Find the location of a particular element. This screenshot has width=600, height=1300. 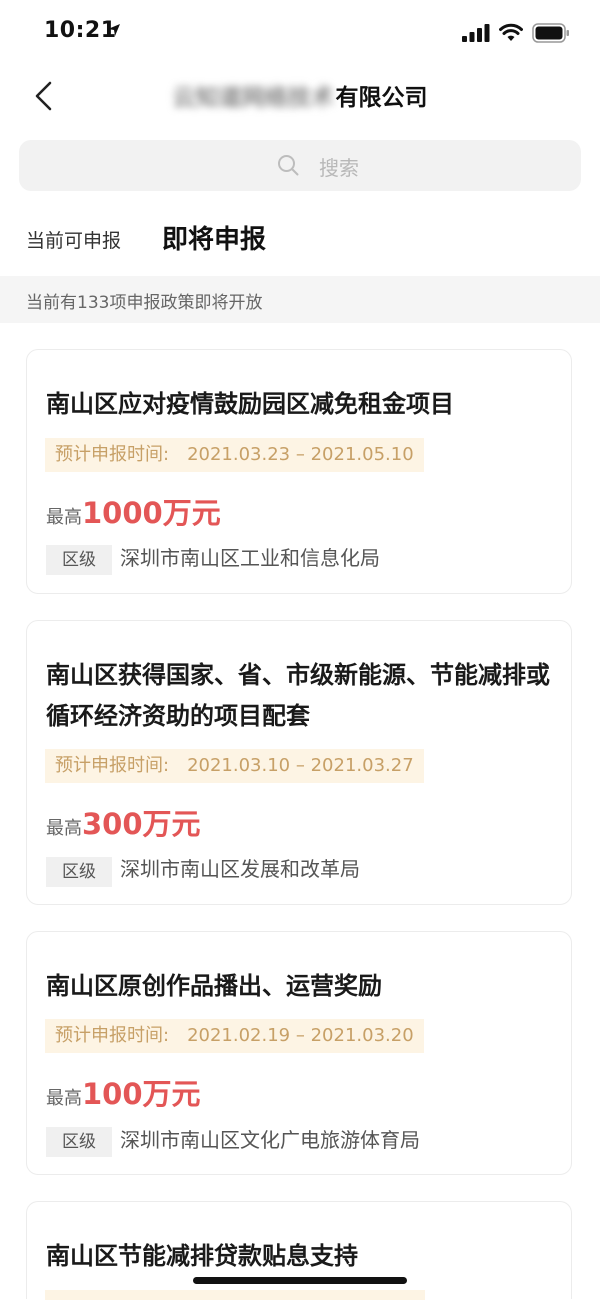

date-range: 2021.02.19 – 2021.03.20 is located at coordinates (300, 1035).